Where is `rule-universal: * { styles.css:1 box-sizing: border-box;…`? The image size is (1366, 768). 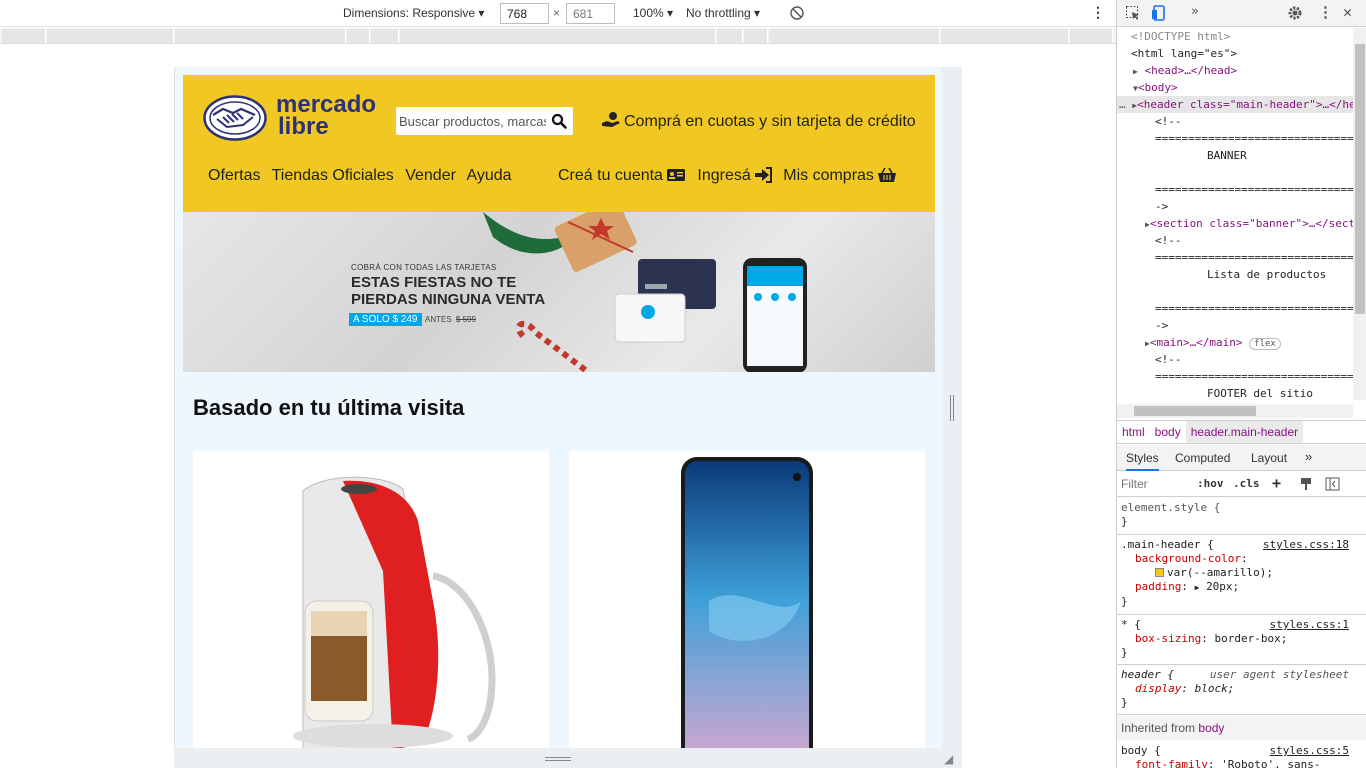
rule-universal: * { styles.css:1 box-sizing: border-box;… is located at coordinates (1241, 640).